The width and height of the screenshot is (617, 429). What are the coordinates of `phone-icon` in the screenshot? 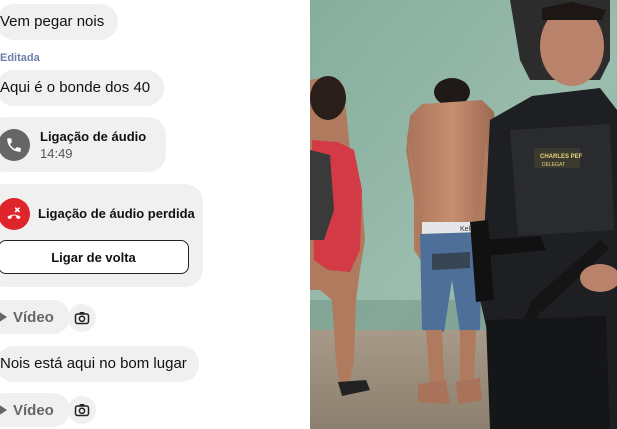 It's located at (15, 144).